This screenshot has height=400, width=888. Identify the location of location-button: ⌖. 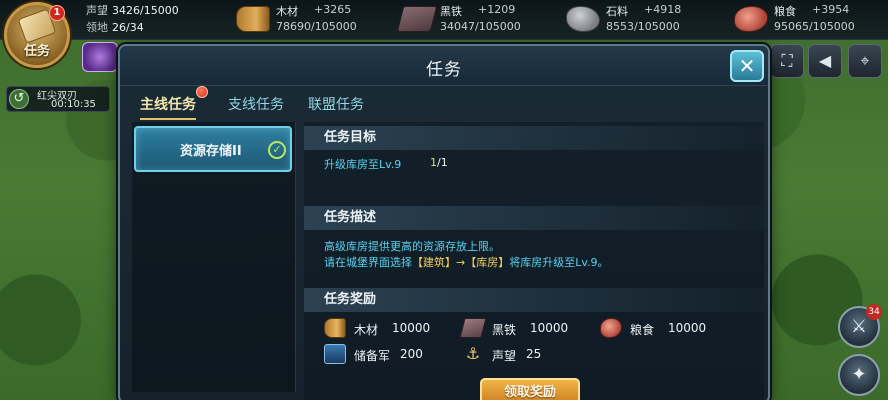
(865, 61).